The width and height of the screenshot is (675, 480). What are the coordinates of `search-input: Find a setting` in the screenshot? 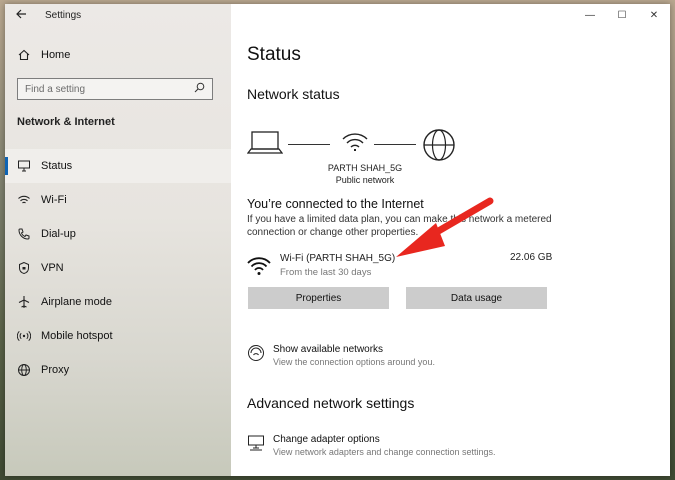 It's located at (115, 89).